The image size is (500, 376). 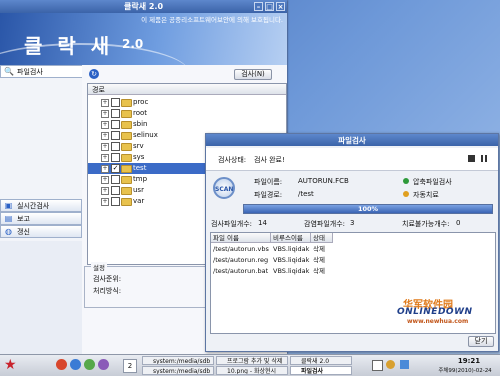 What do you see at coordinates (482, 158) in the screenshot?
I see `pause-icon` at bounding box center [482, 158].